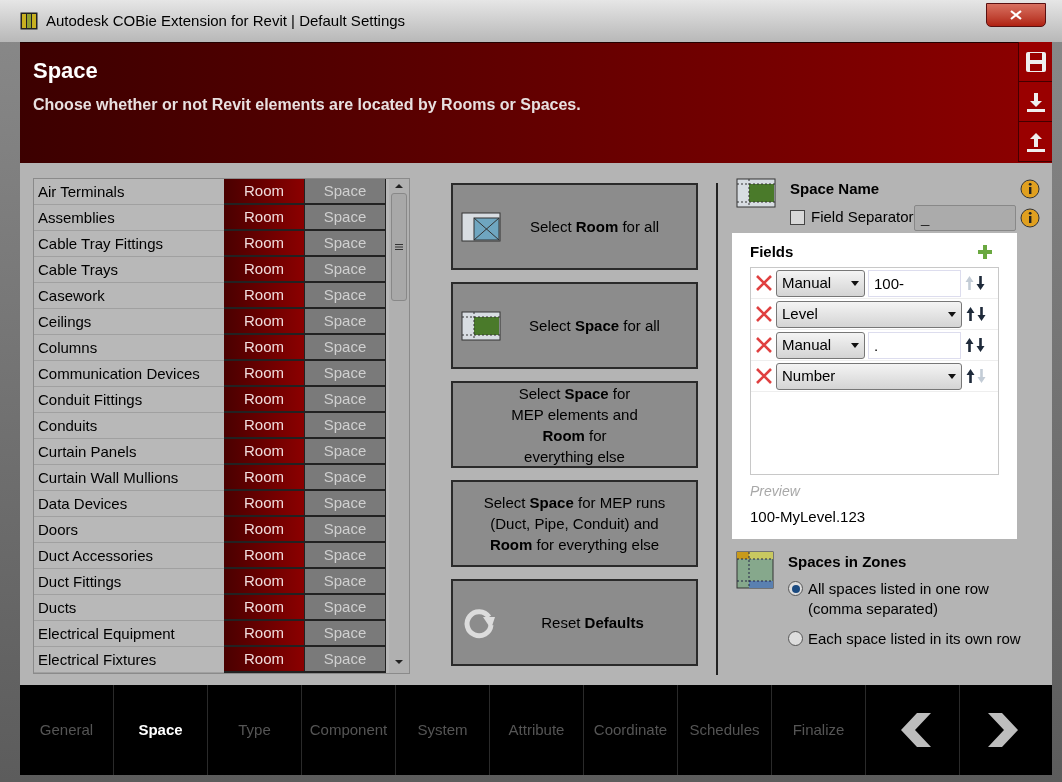 This screenshot has height=782, width=1062. Describe the element at coordinates (848, 561) in the screenshot. I see `section-title: Spaces in Zones` at that location.